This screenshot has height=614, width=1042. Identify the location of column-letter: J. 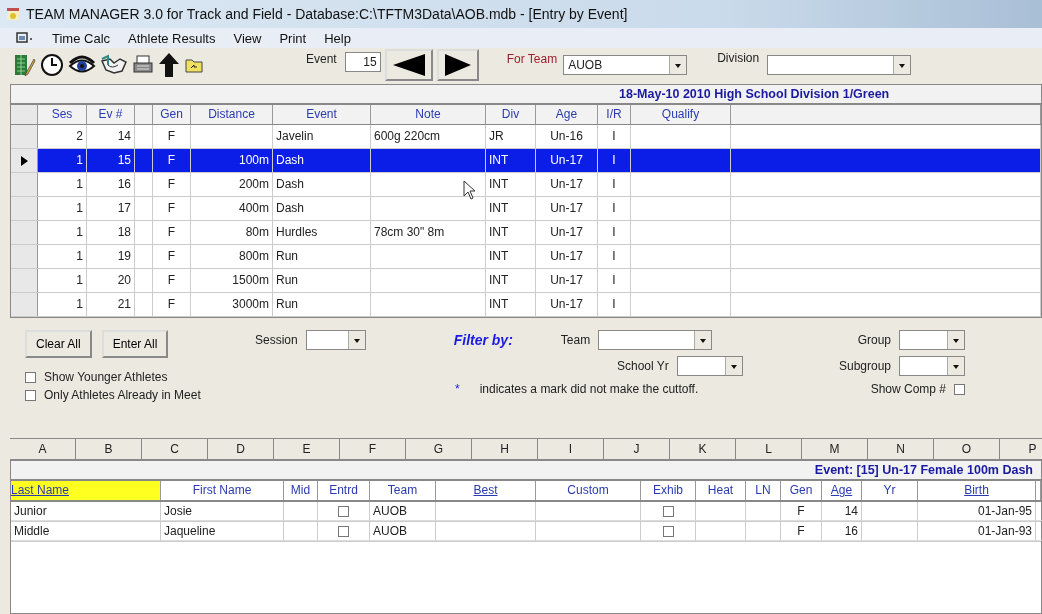
(637, 449).